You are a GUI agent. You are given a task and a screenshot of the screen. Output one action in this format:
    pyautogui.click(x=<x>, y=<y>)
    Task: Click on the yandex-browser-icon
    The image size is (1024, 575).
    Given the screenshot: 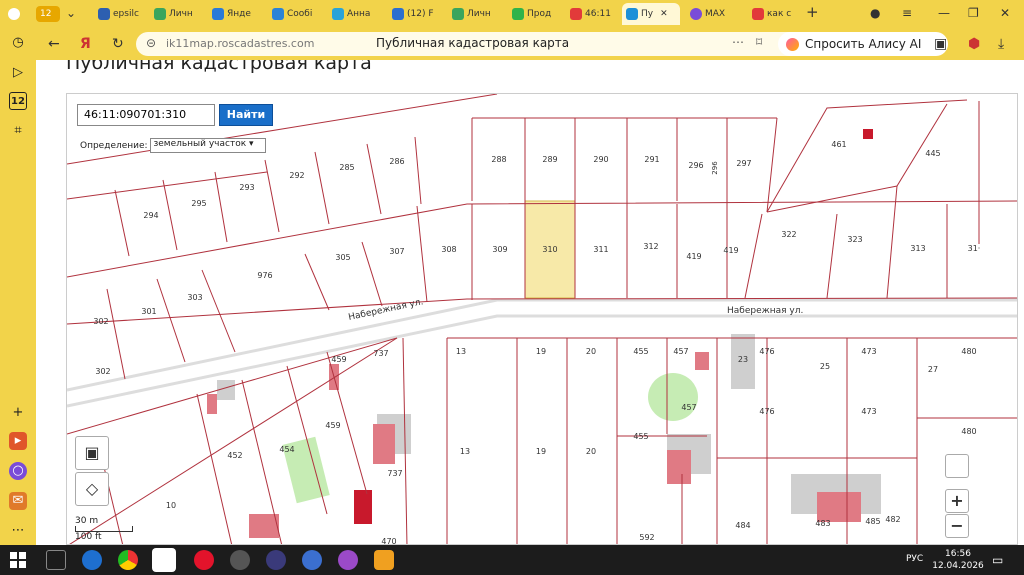 What is the action you would take?
    pyautogui.click(x=164, y=560)
    